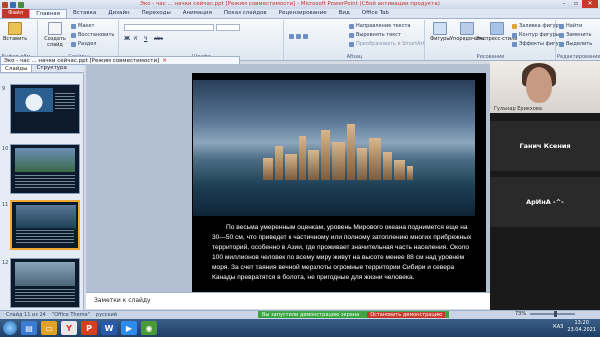 The height and width of the screenshot is (337, 600). I want to click on theme-name: "Office Theme", so click(70, 315).